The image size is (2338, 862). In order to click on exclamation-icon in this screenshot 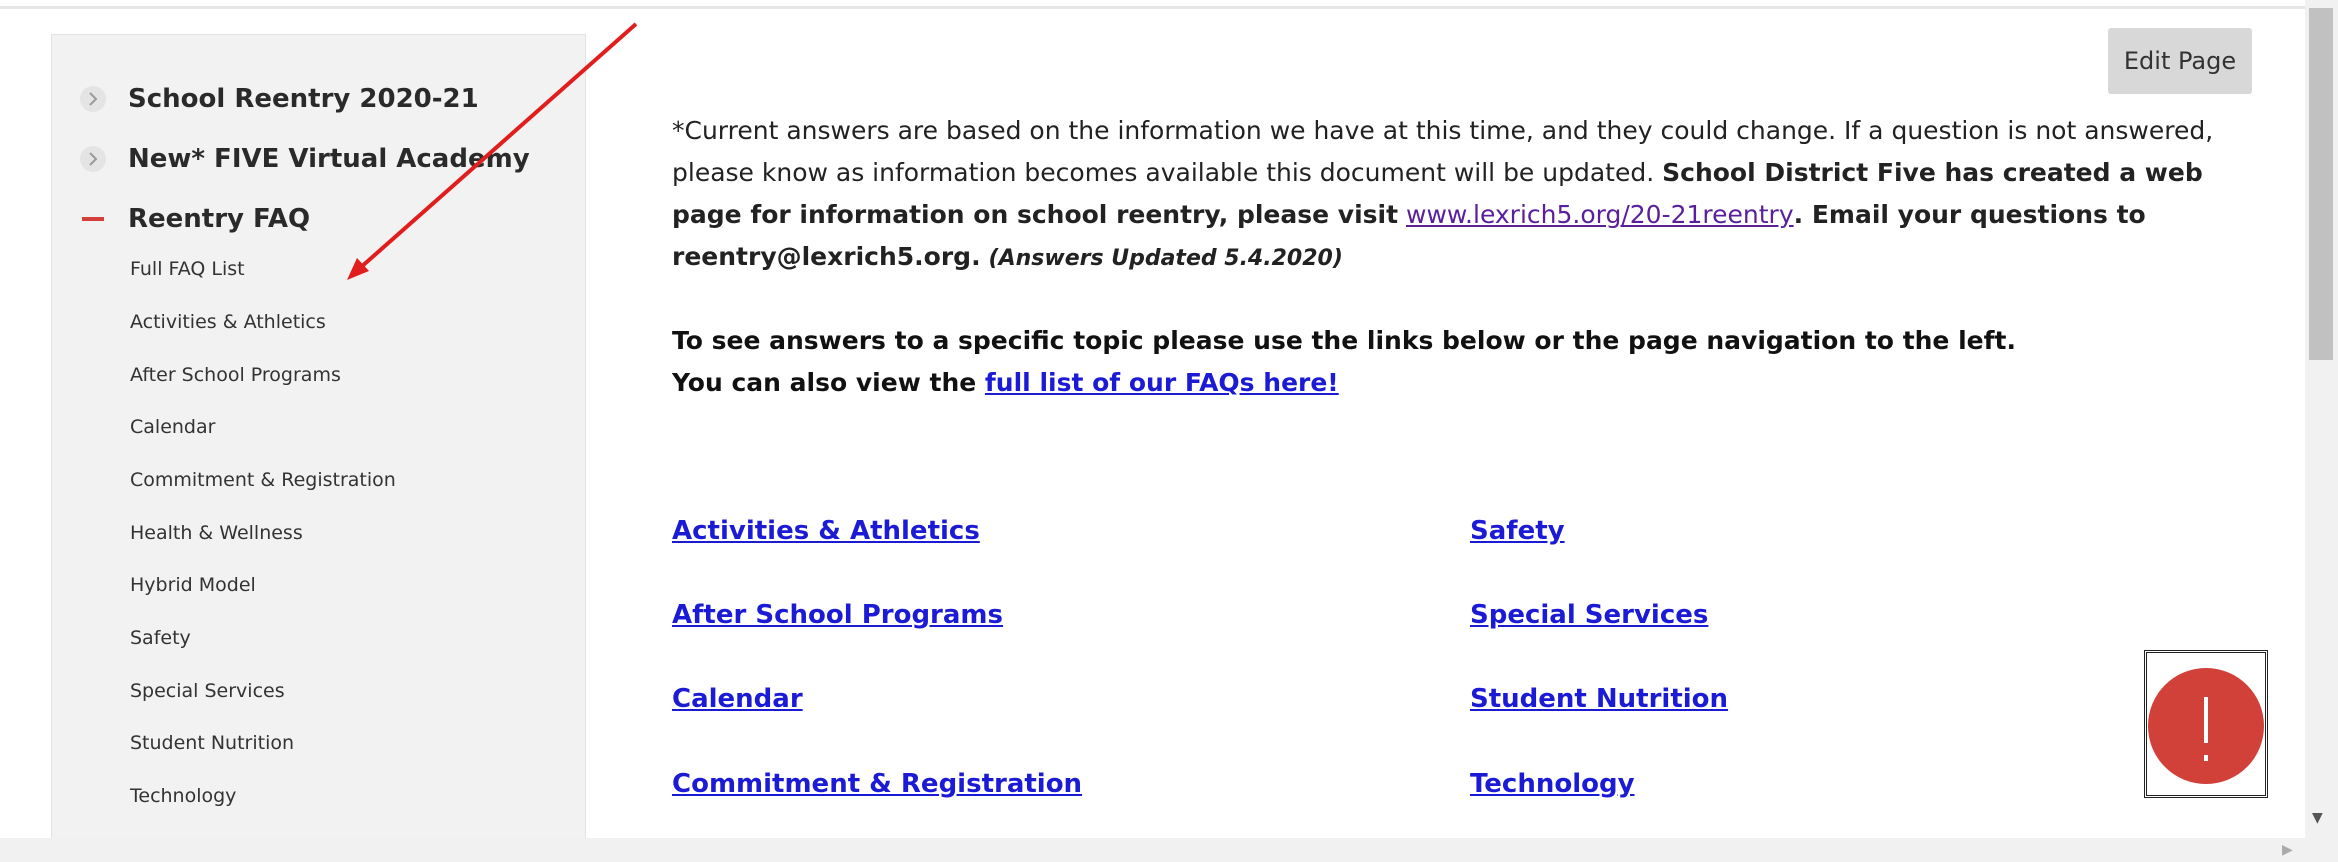, I will do `click(2206, 726)`.